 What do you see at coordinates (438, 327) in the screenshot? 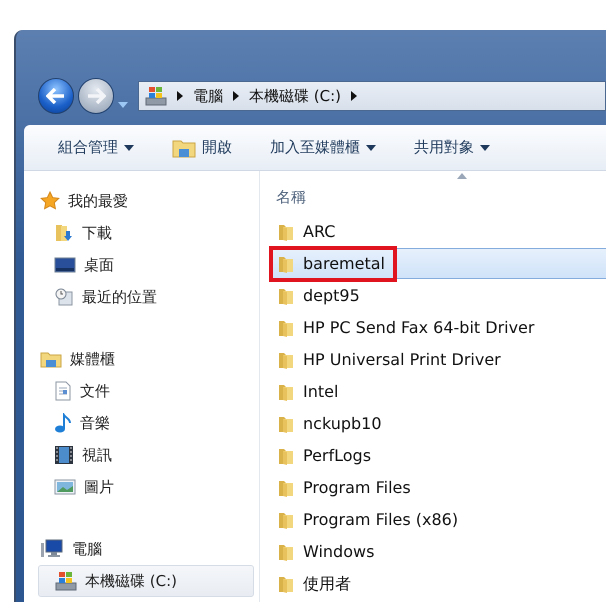
I see `file-row: HP PC Send Fax 64-bit Driver` at bounding box center [438, 327].